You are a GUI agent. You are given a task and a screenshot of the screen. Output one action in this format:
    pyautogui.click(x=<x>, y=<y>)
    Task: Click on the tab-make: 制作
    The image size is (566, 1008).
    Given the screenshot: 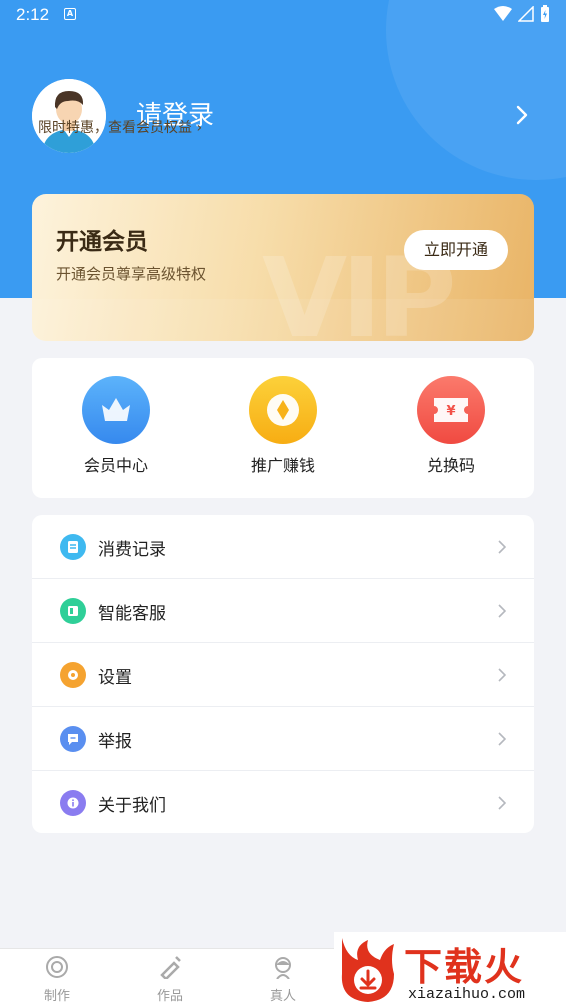 What is the action you would take?
    pyautogui.click(x=57, y=979)
    